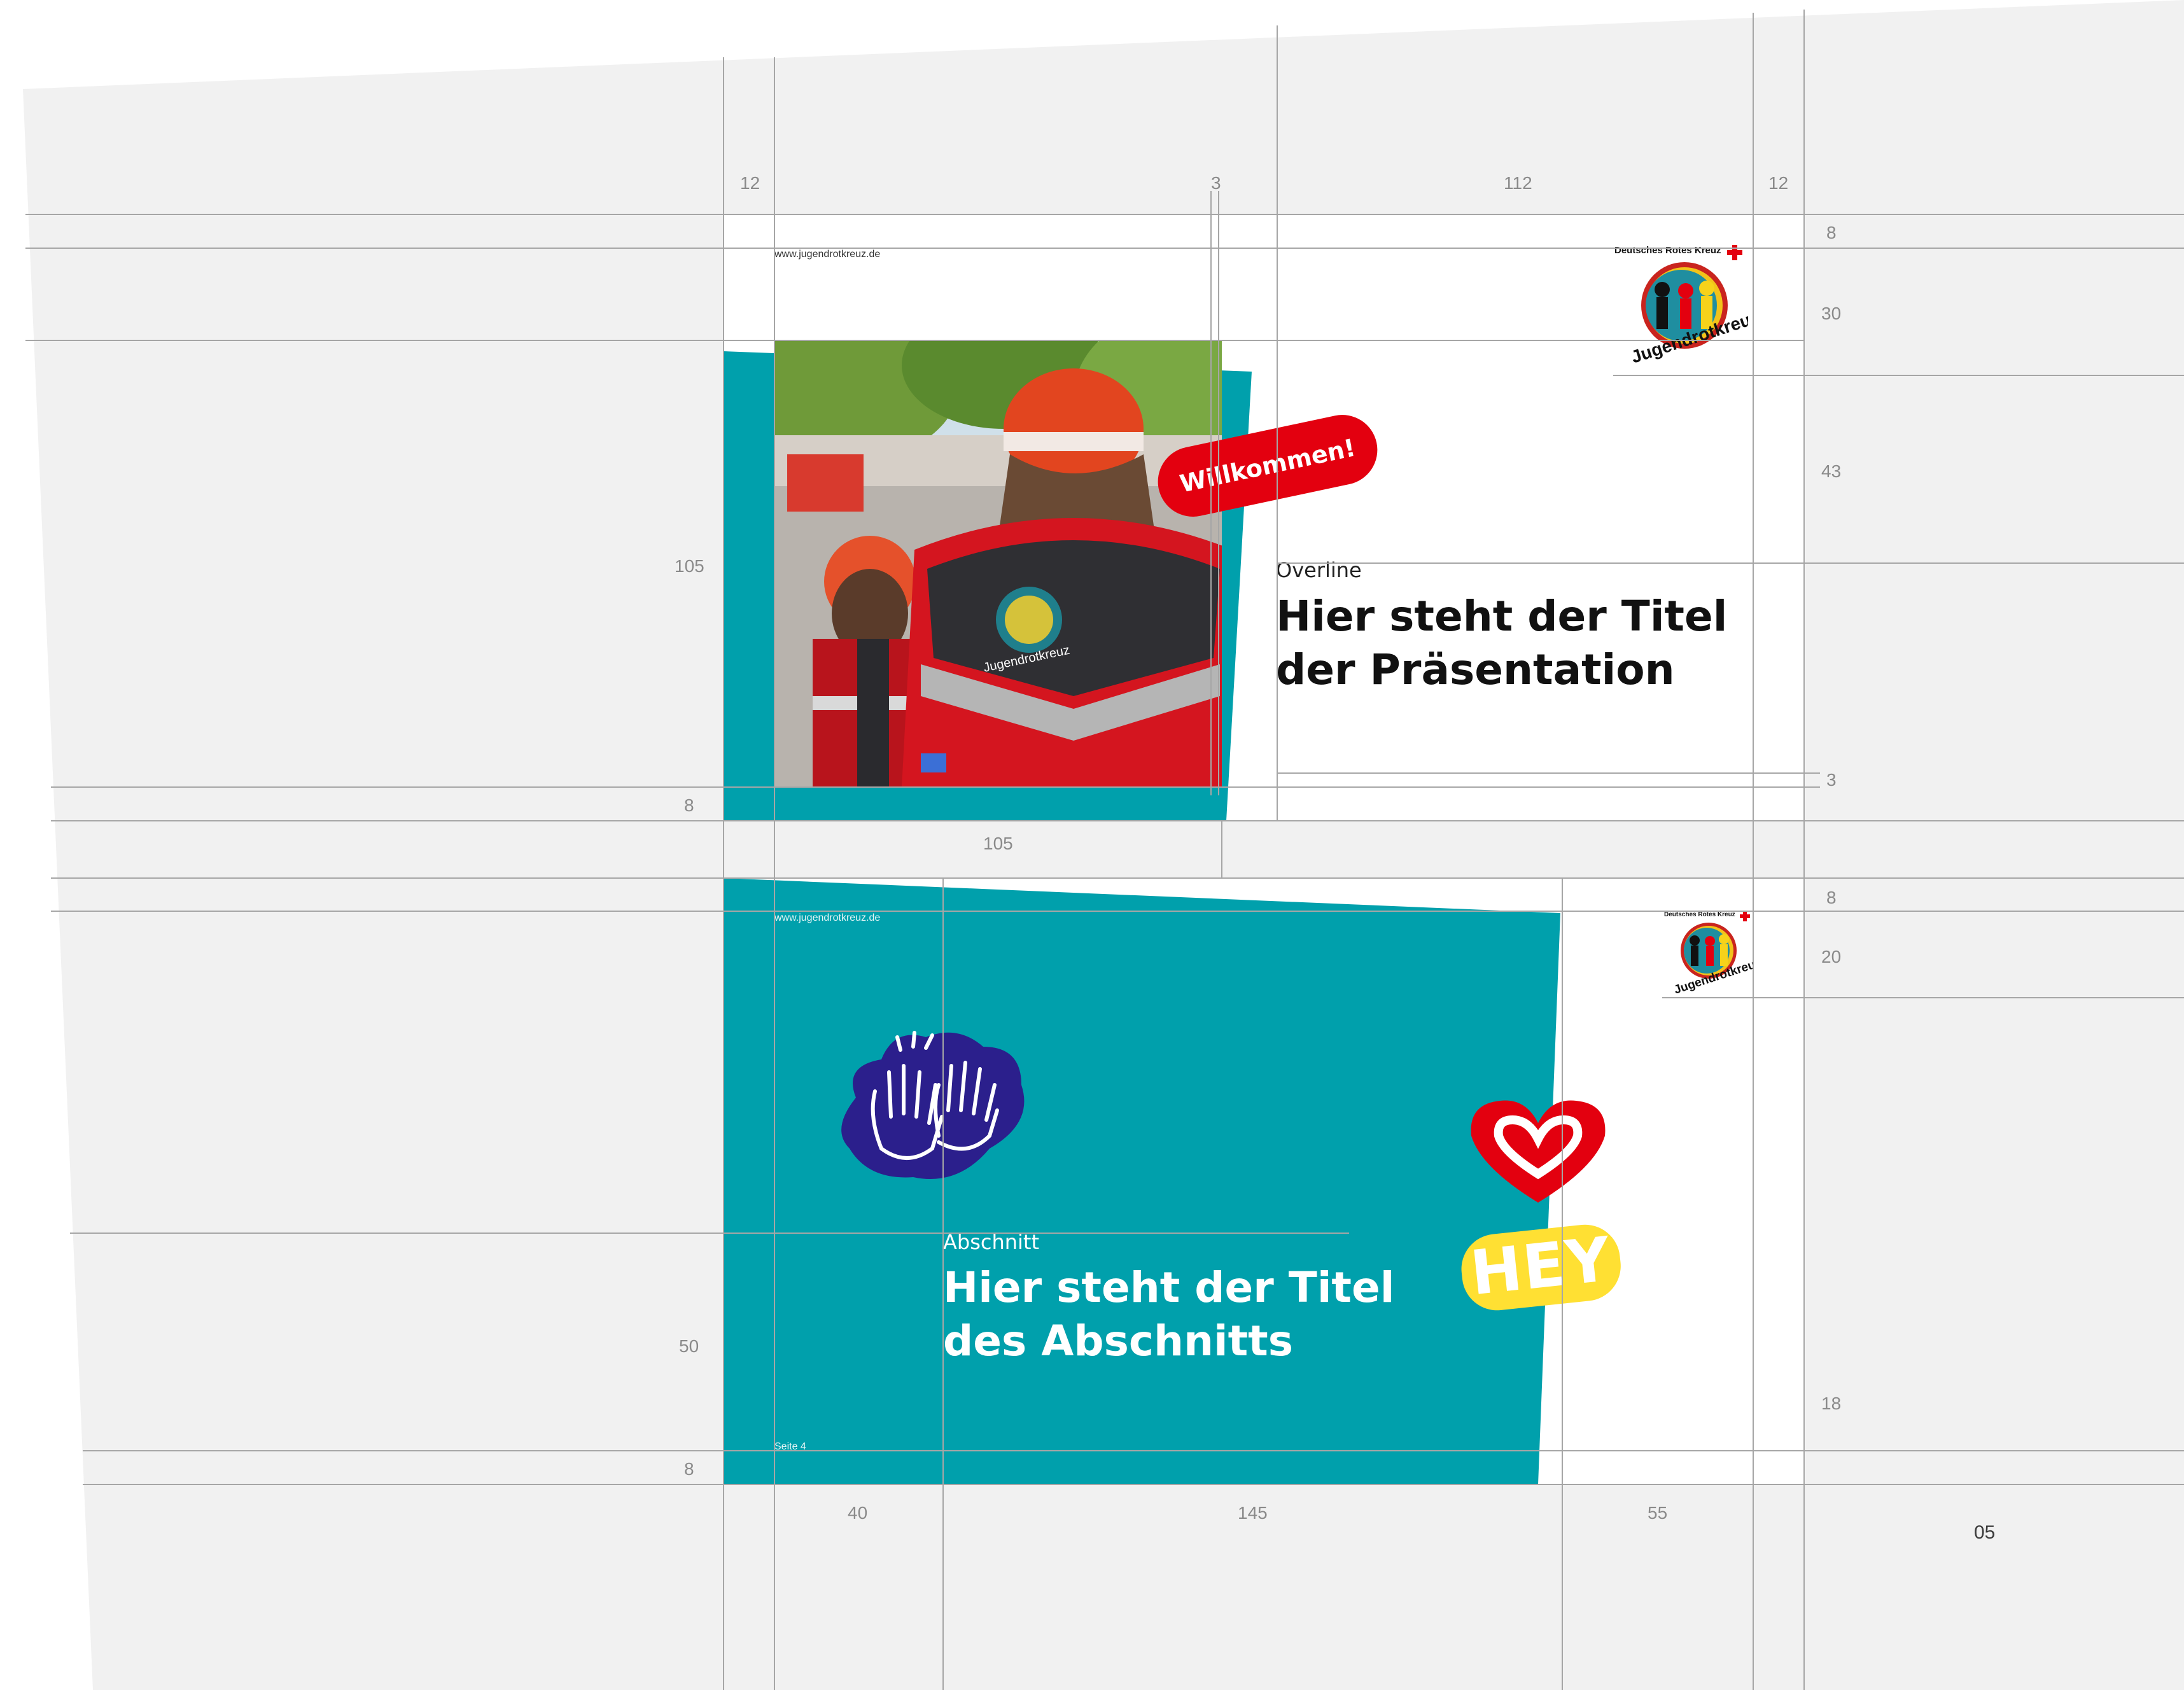 This screenshot has height=1690, width=2184. I want to click on measure-label: 55, so click(1658, 1513).